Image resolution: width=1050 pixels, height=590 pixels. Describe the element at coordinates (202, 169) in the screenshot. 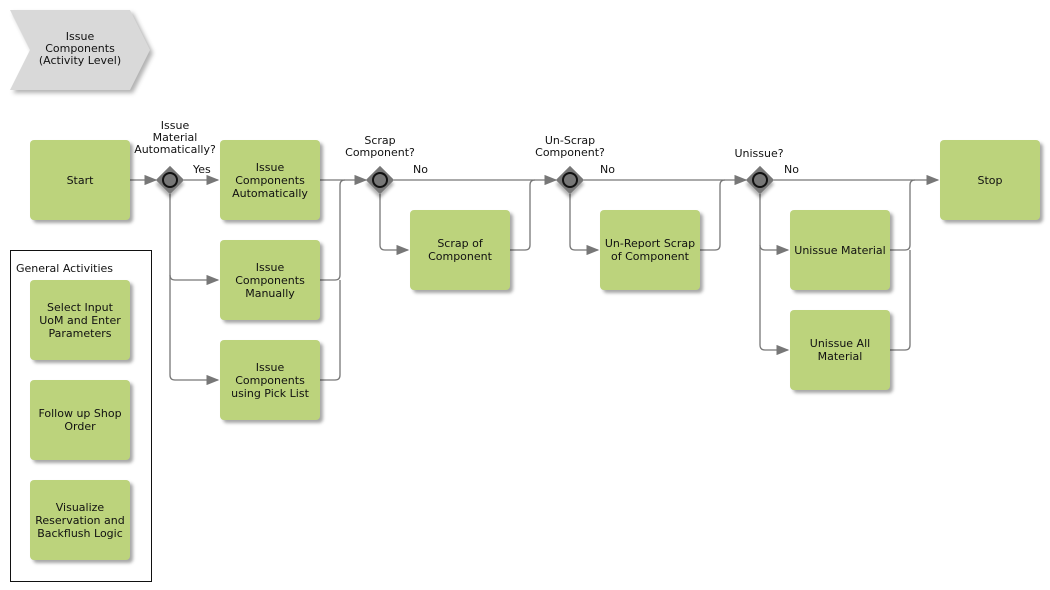

I see `flow-label-yes: Yes` at that location.